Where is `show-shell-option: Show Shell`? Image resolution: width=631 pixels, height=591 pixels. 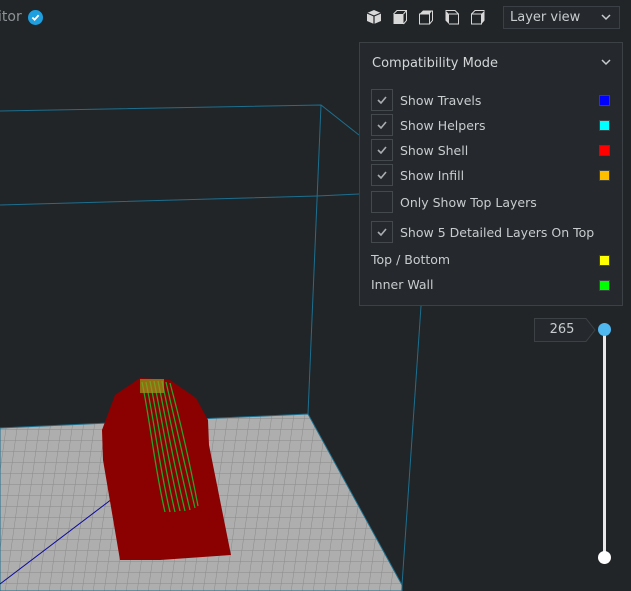 show-shell-option: Show Shell is located at coordinates (419, 150).